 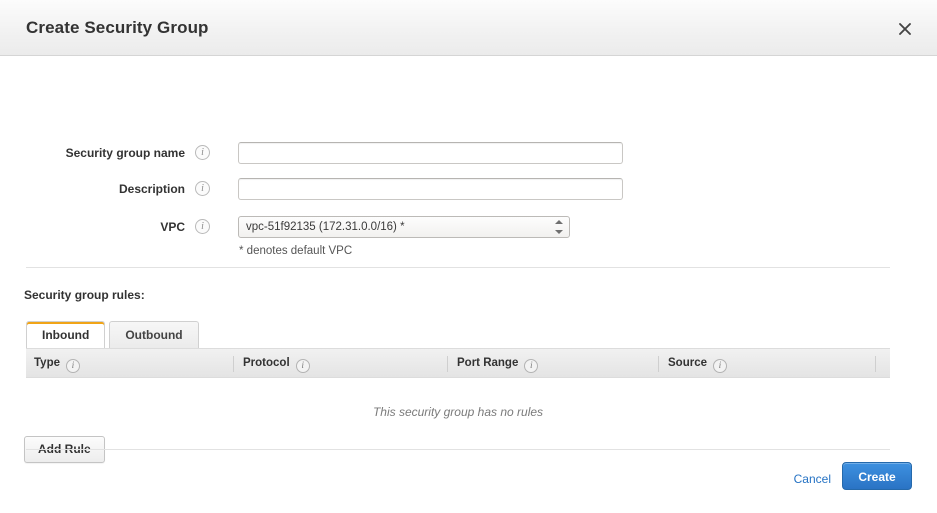 What do you see at coordinates (84, 295) in the screenshot?
I see `rules-section-label: Security group rules:` at bounding box center [84, 295].